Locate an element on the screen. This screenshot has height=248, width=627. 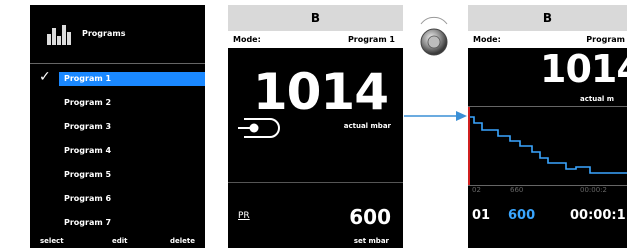
mode-value: Program 1 is located at coordinates (371, 39).